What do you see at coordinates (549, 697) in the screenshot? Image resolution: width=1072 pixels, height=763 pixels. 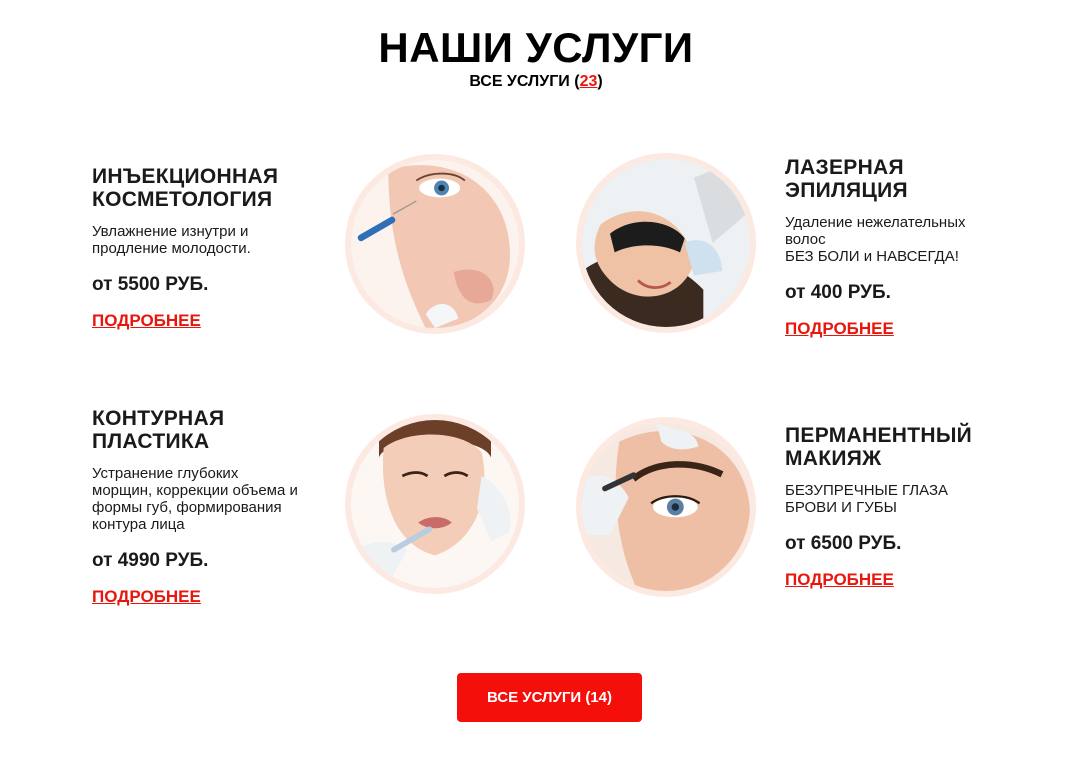 I see `all-services-button: ВСЕ УСЛУГИ (14)` at bounding box center [549, 697].